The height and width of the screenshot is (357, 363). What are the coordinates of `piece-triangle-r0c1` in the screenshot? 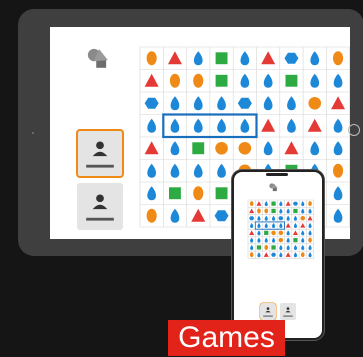 It's located at (174, 58).